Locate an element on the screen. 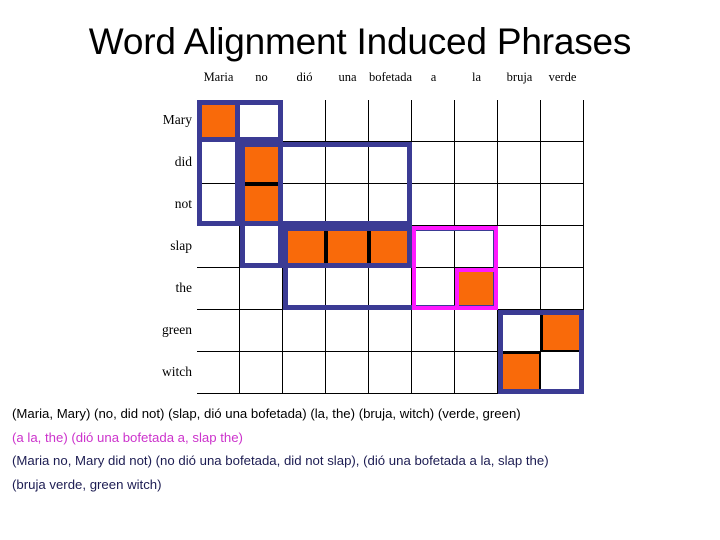  matrix-cell-r4-c1 is located at coordinates (261, 289).